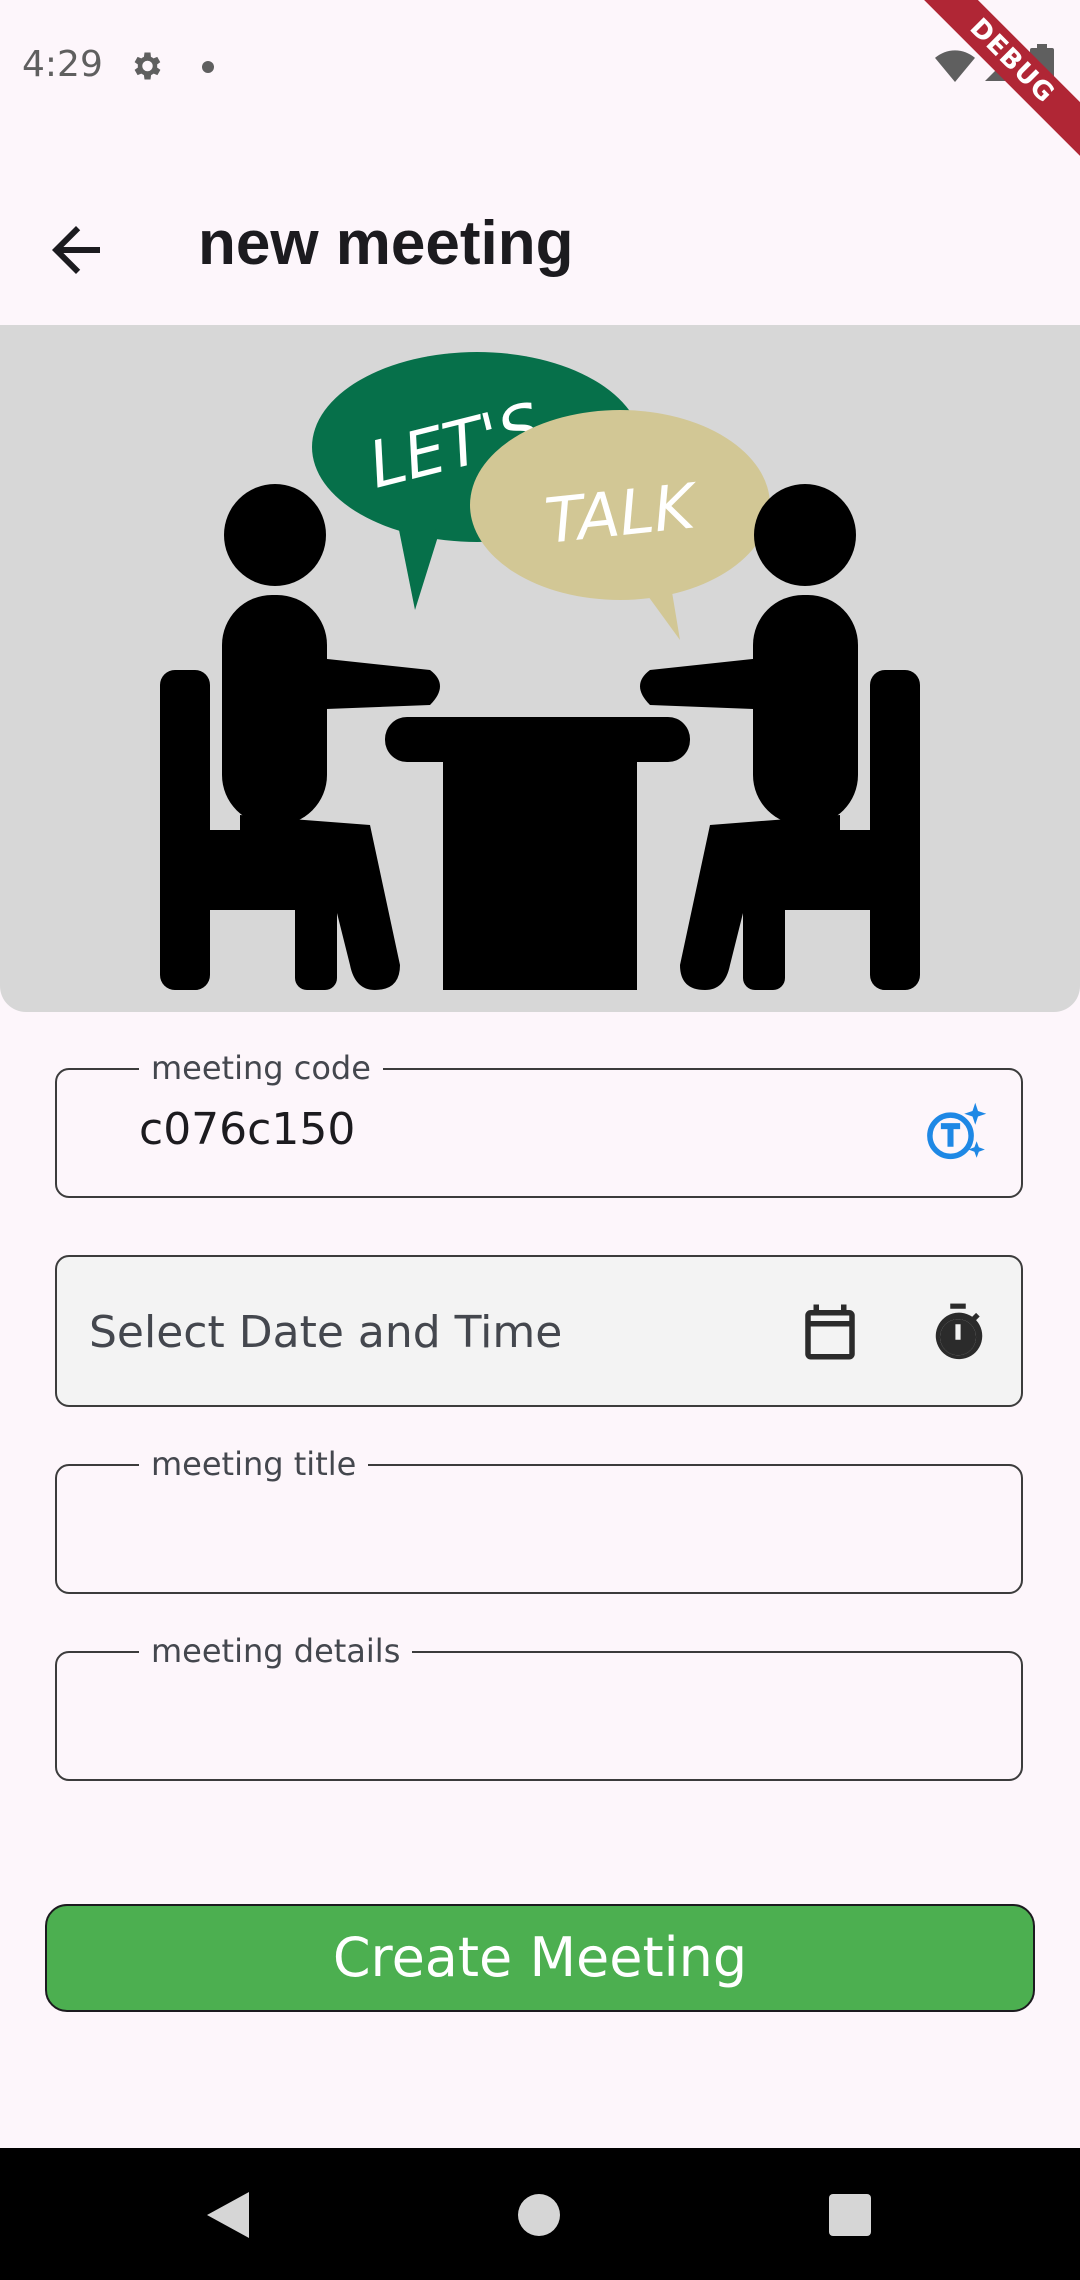 The image size is (1080, 2280). I want to click on meeting-details-field: meeting details, so click(539, 1706).